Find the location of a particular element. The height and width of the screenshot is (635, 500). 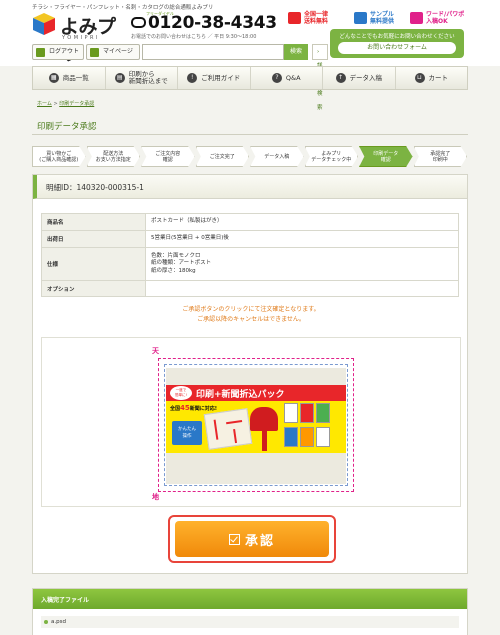

office-icon is located at coordinates (416, 18).